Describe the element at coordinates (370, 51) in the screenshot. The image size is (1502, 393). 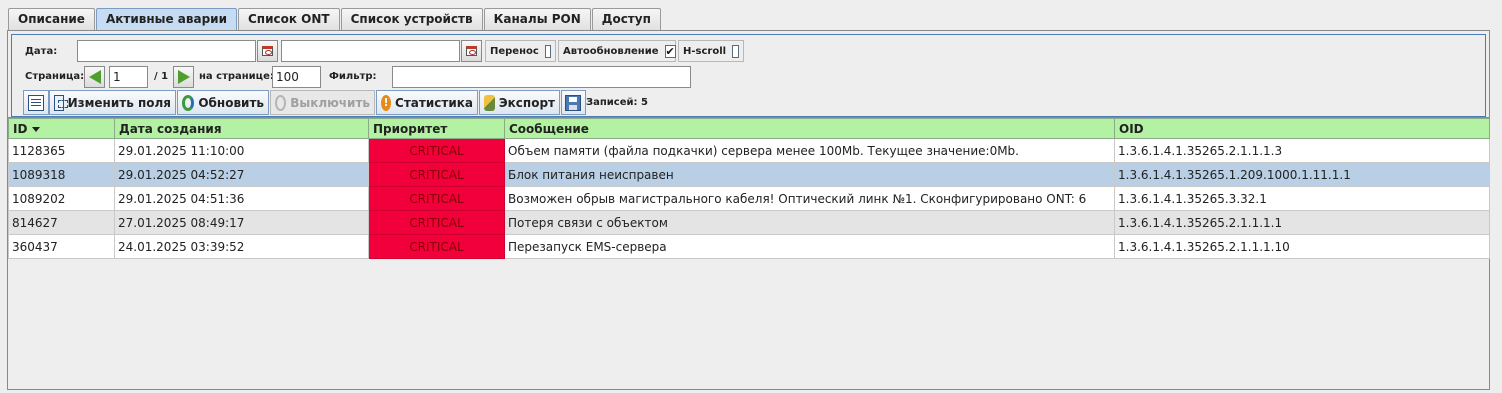
I see `date-to-input` at that location.